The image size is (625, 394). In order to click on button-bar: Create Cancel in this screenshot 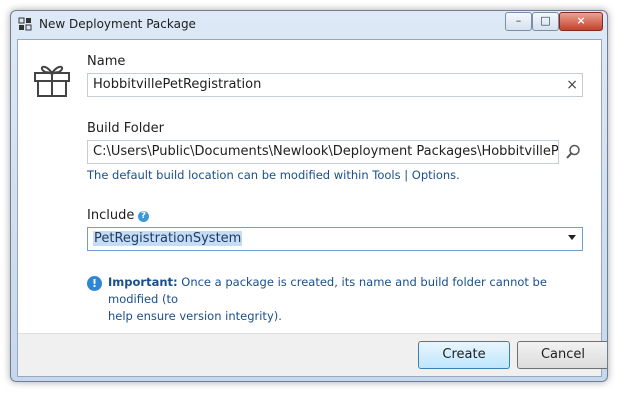, I will do `click(312, 354)`.